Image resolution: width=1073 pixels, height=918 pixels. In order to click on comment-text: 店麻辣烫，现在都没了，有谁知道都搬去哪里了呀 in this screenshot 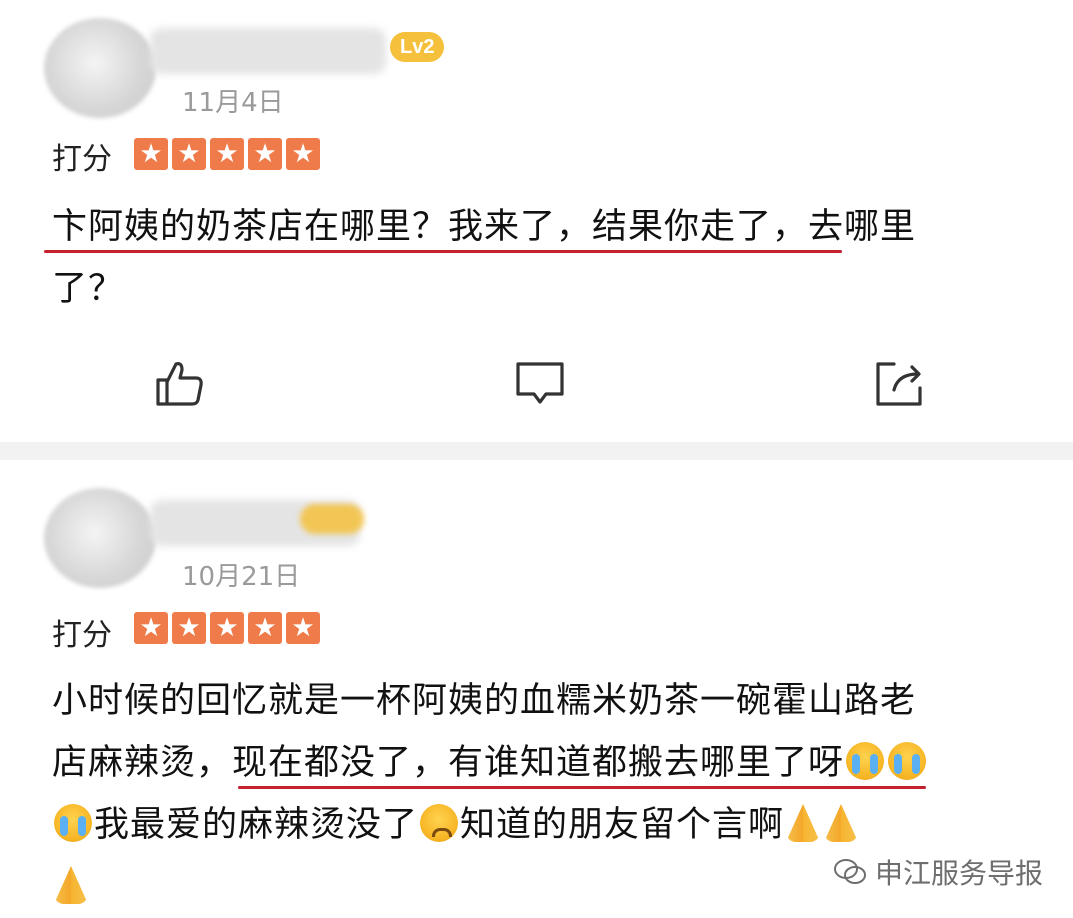, I will do `click(448, 763)`.